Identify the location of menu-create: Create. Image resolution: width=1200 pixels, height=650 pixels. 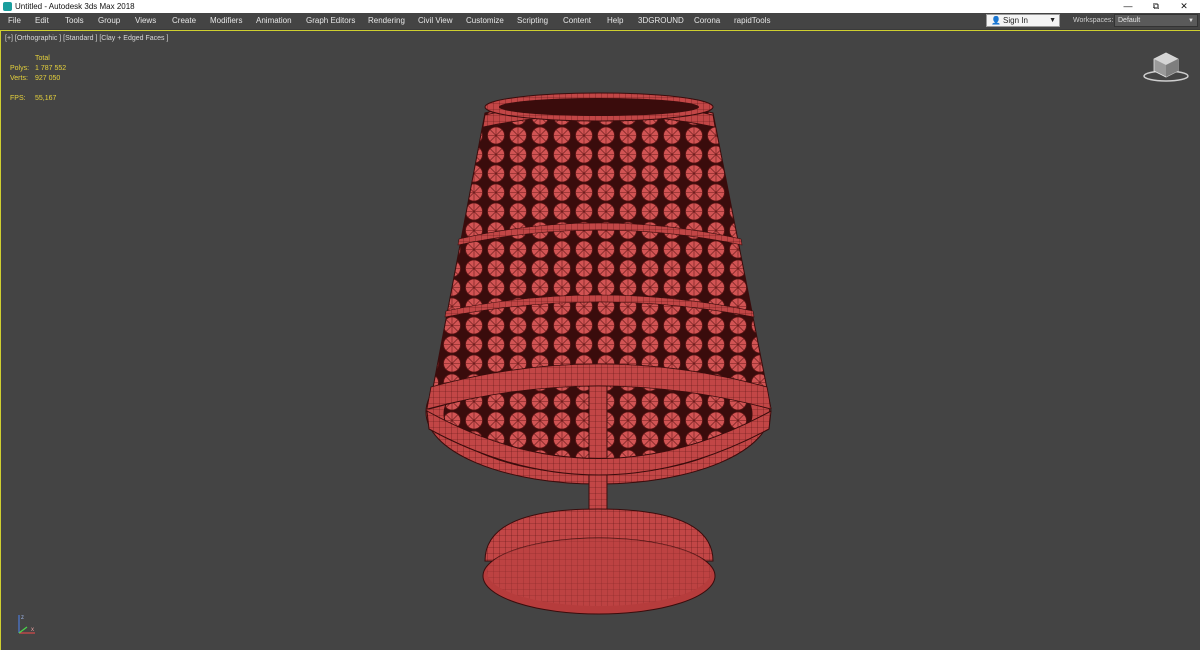
(184, 21).